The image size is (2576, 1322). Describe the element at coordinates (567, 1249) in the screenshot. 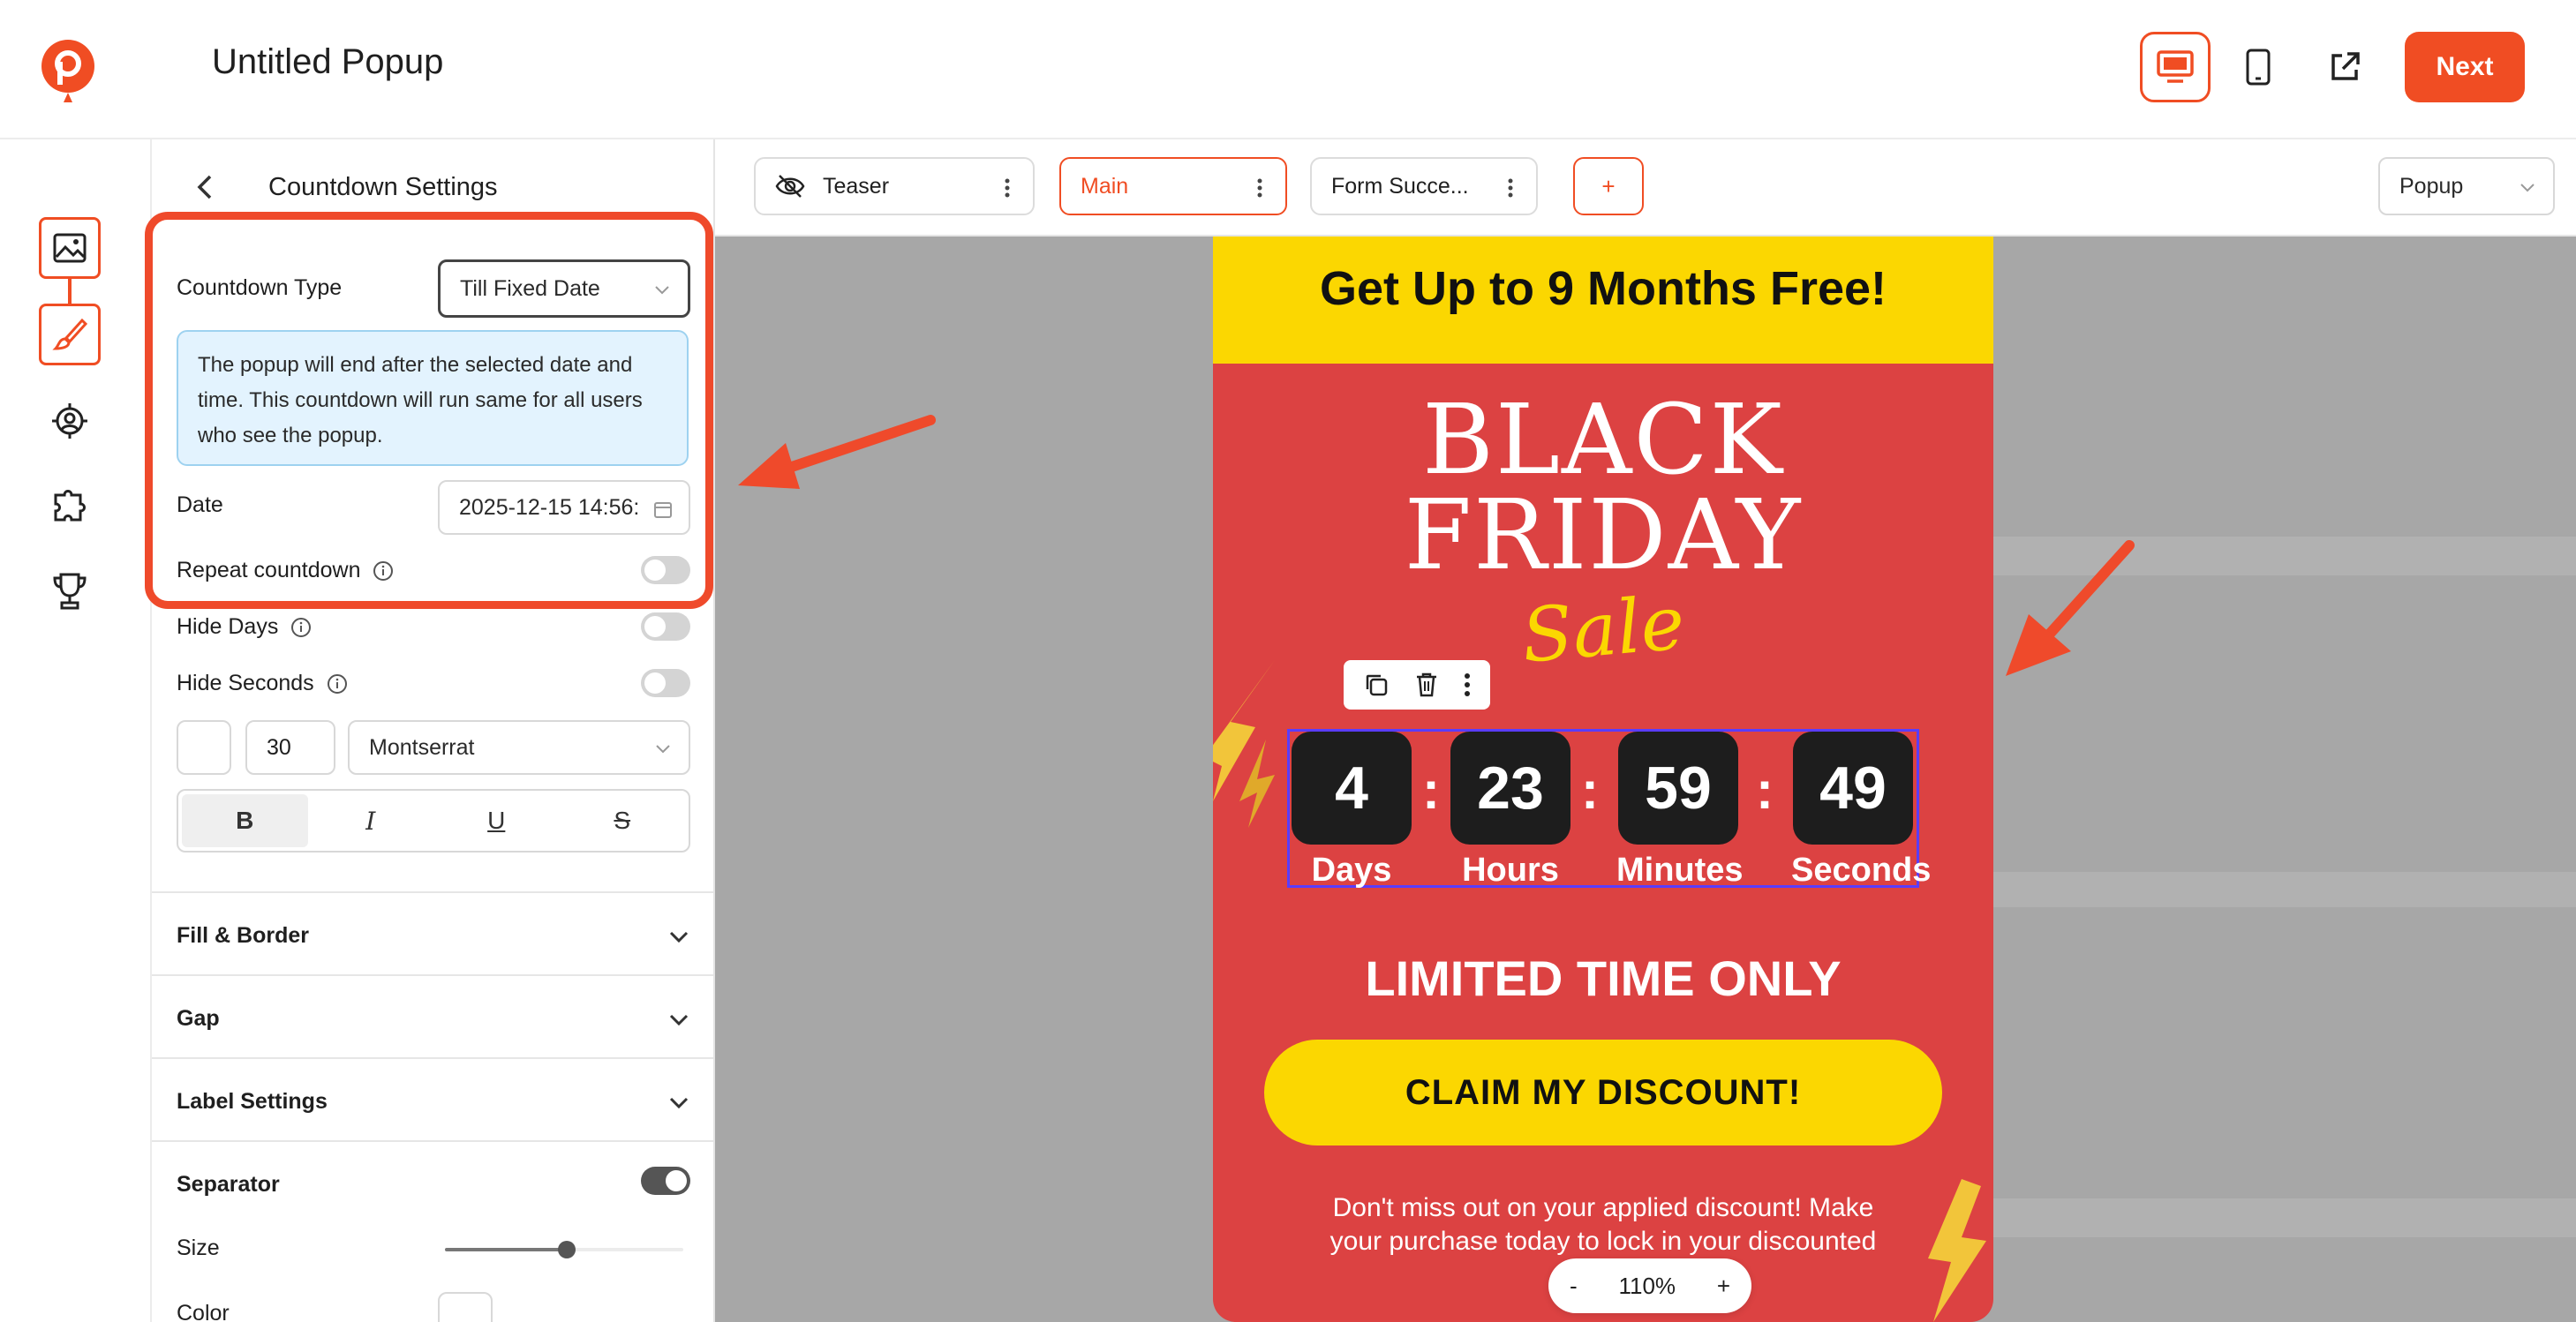

I see `separator-size-slider-handle` at that location.